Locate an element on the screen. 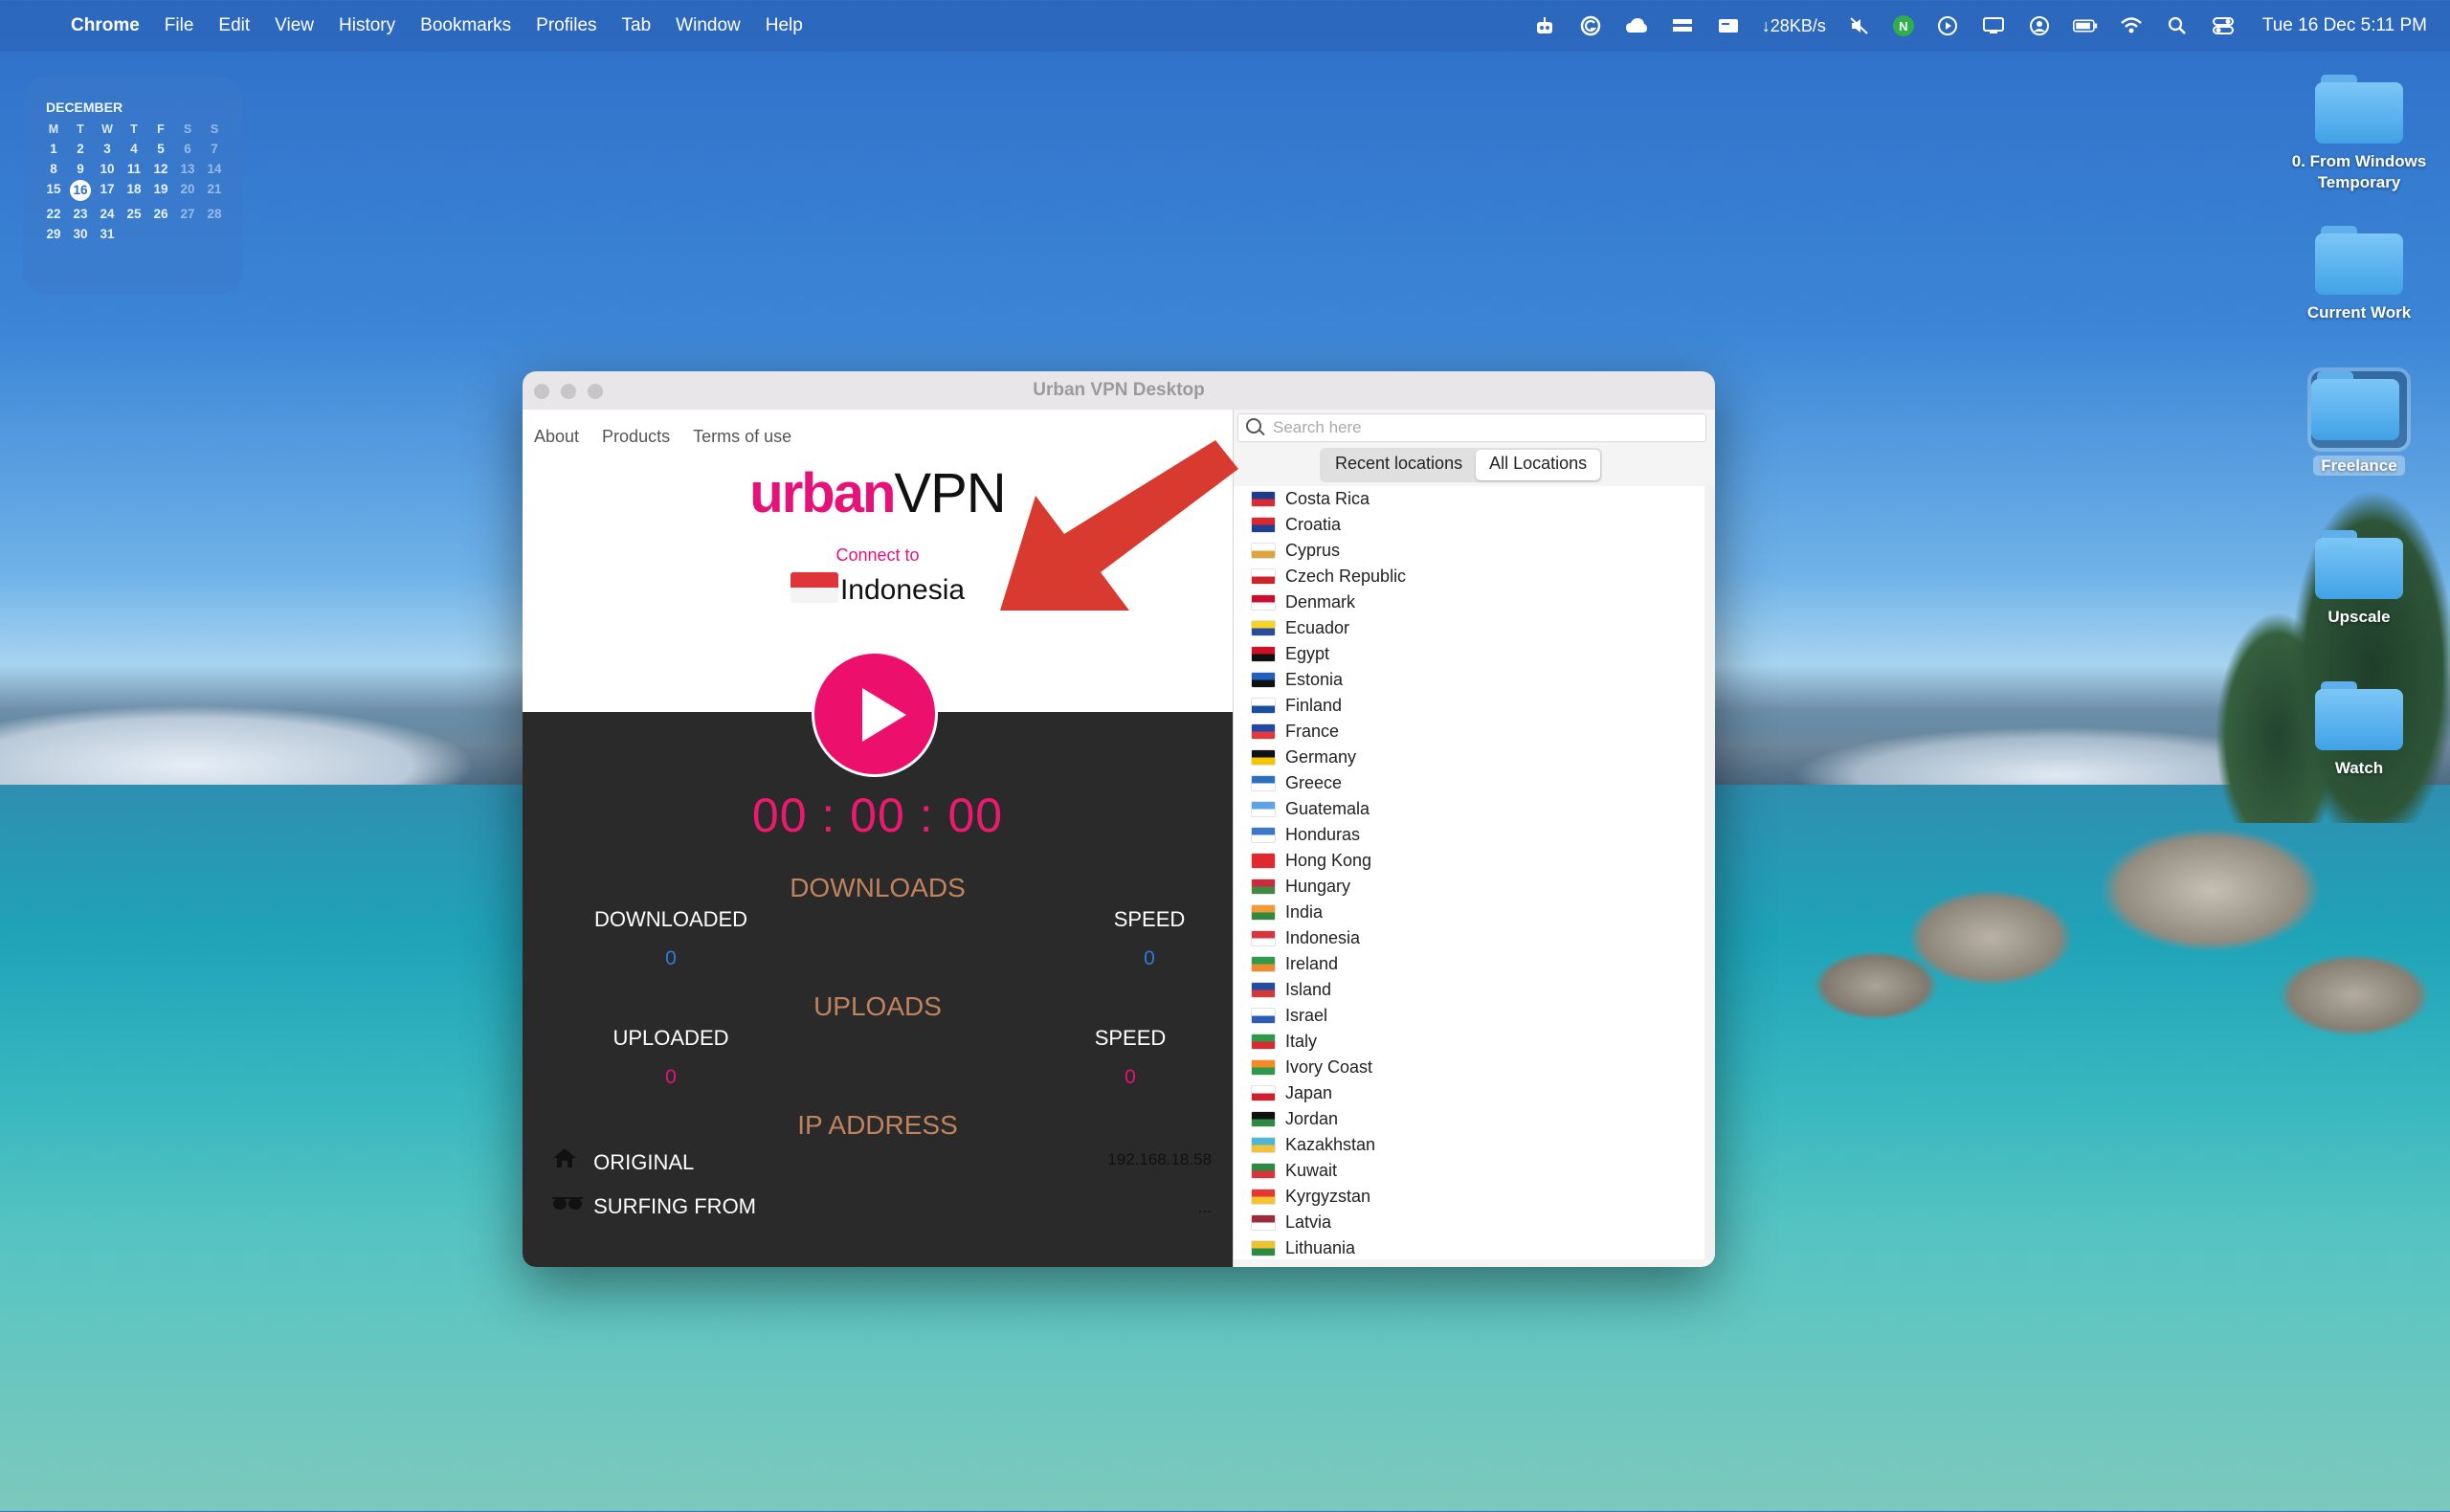 The width and height of the screenshot is (2450, 1512). menu-window: Window is located at coordinates (709, 25).